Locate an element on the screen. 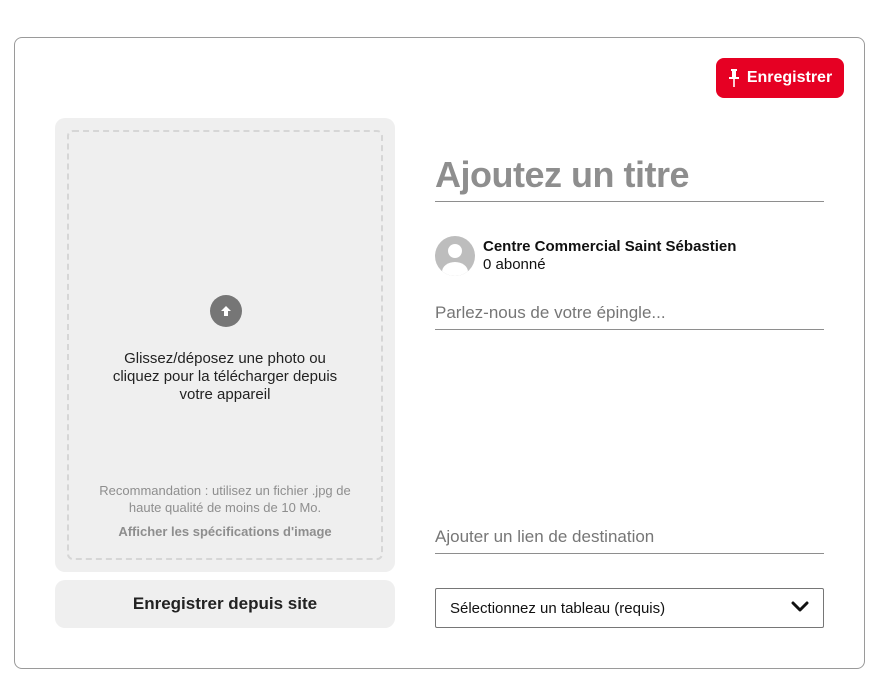  save-button: Enregistrer is located at coordinates (780, 78).